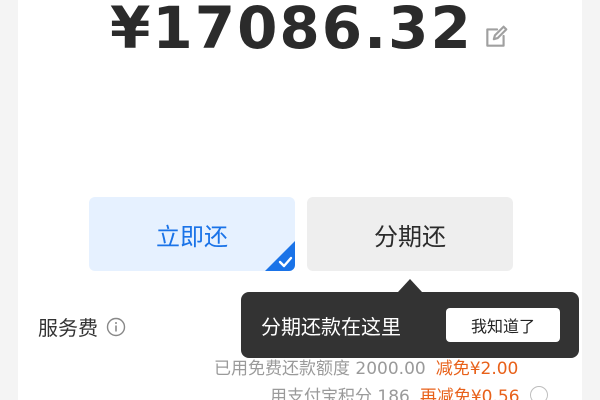 The height and width of the screenshot is (400, 600). What do you see at coordinates (410, 285) in the screenshot?
I see `tooltip-arrow` at bounding box center [410, 285].